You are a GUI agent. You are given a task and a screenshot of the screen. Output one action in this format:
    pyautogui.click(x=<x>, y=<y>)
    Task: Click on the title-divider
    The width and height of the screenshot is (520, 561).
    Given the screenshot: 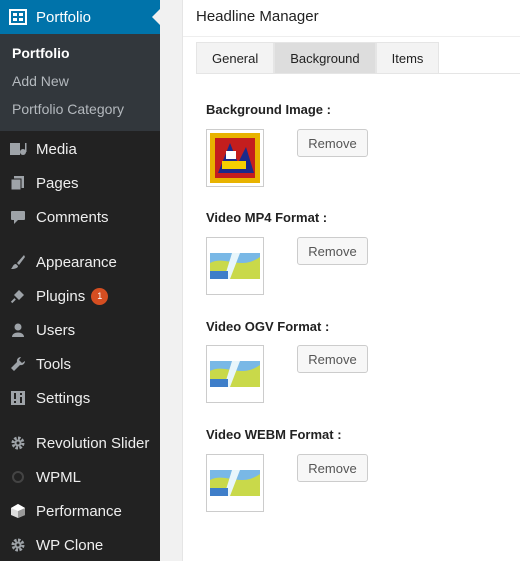 What is the action you would take?
    pyautogui.click(x=351, y=36)
    